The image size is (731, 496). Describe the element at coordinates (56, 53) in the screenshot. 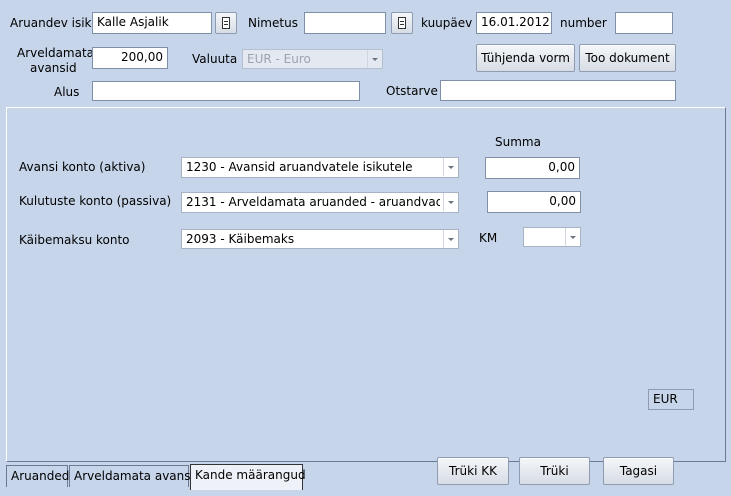

I see `arveldamata-label-line1: Arveldamata` at that location.